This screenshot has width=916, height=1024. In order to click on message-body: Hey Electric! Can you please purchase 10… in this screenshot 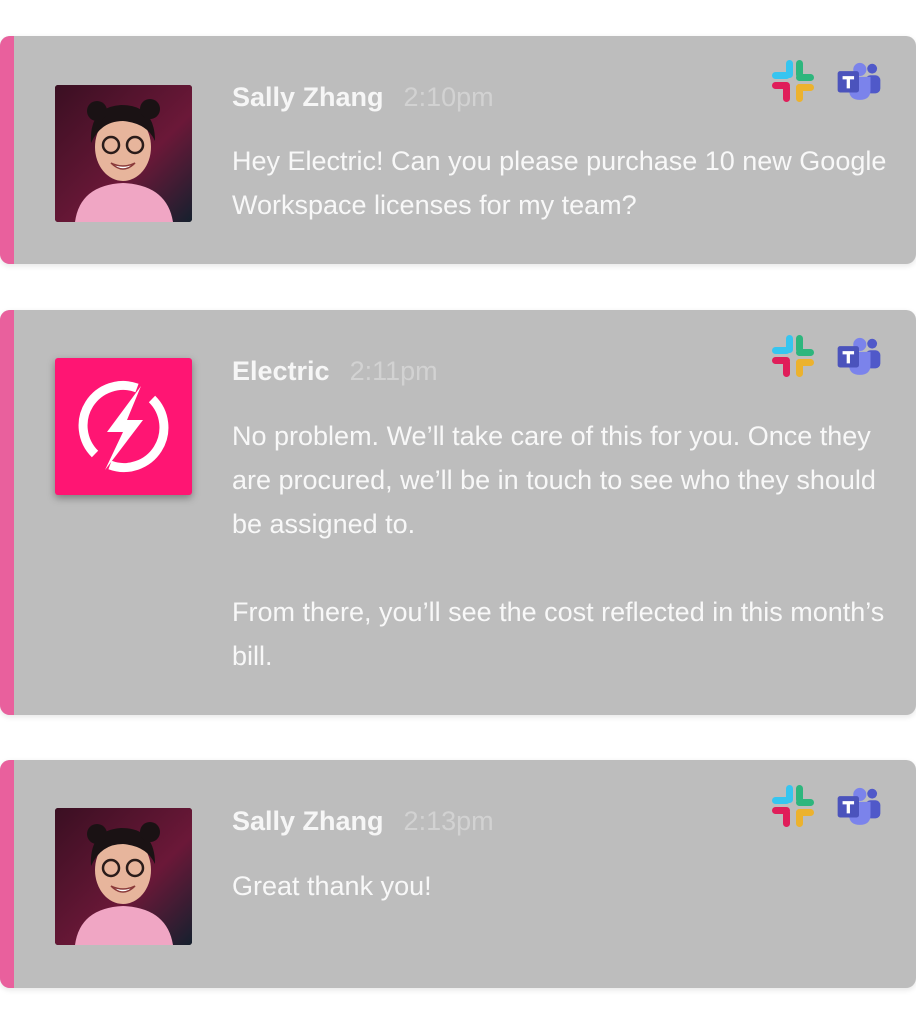, I will do `click(562, 183)`.